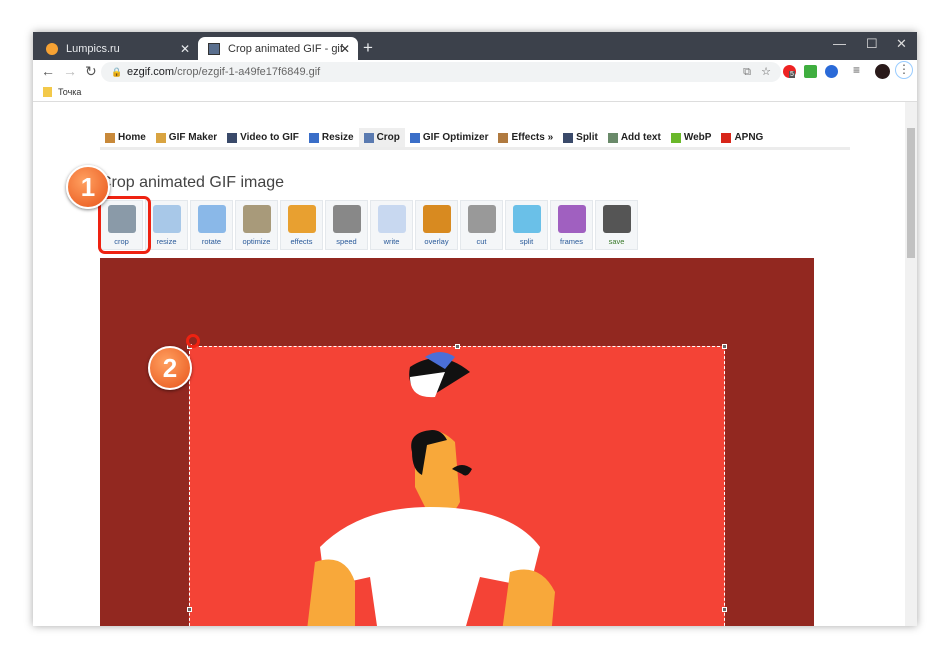  Describe the element at coordinates (301, 219) in the screenshot. I see `effects-icon` at that location.